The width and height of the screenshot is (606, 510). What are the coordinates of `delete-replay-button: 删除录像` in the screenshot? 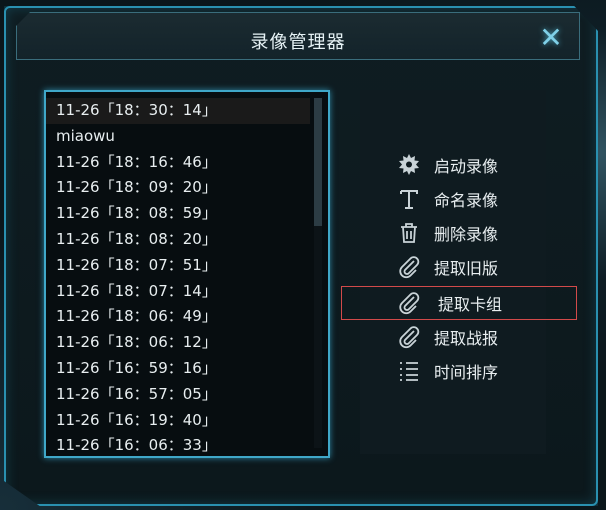 It's located at (481, 233).